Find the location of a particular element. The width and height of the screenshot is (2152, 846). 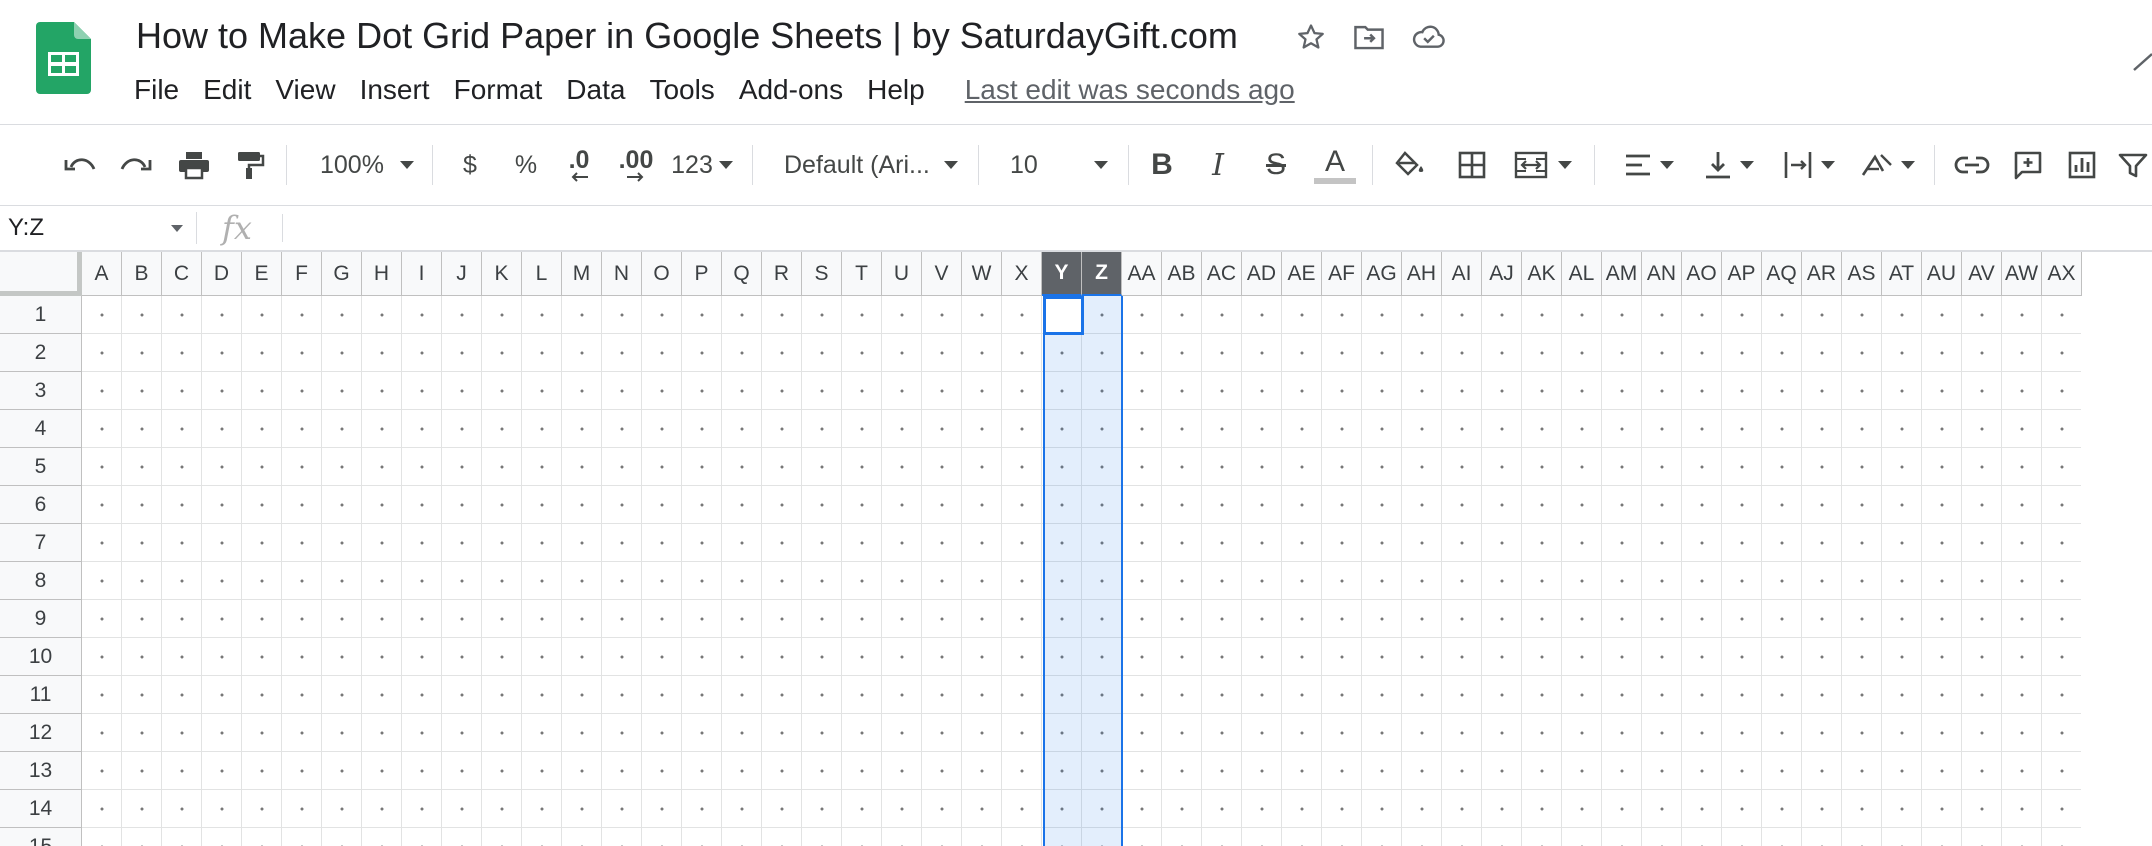

column-header-z: Z is located at coordinates (1102, 274).